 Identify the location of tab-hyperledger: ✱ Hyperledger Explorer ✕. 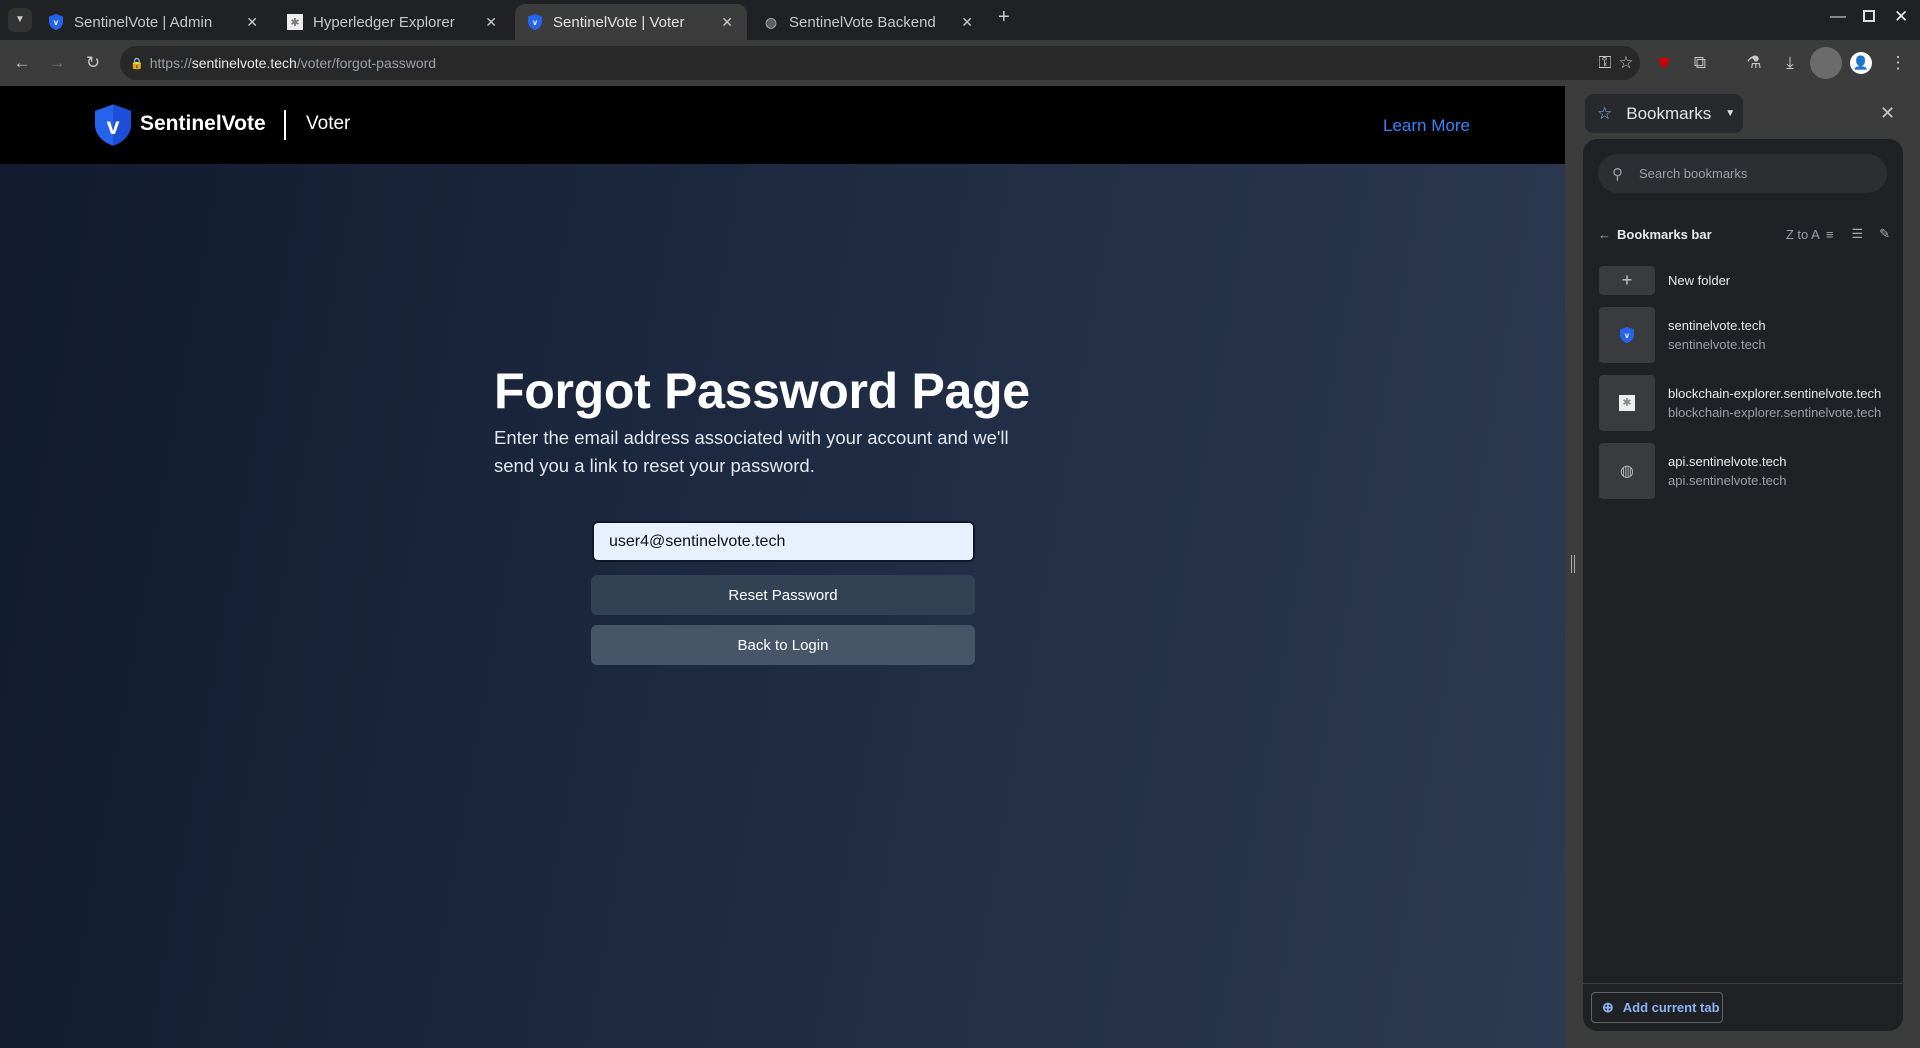
(393, 22).